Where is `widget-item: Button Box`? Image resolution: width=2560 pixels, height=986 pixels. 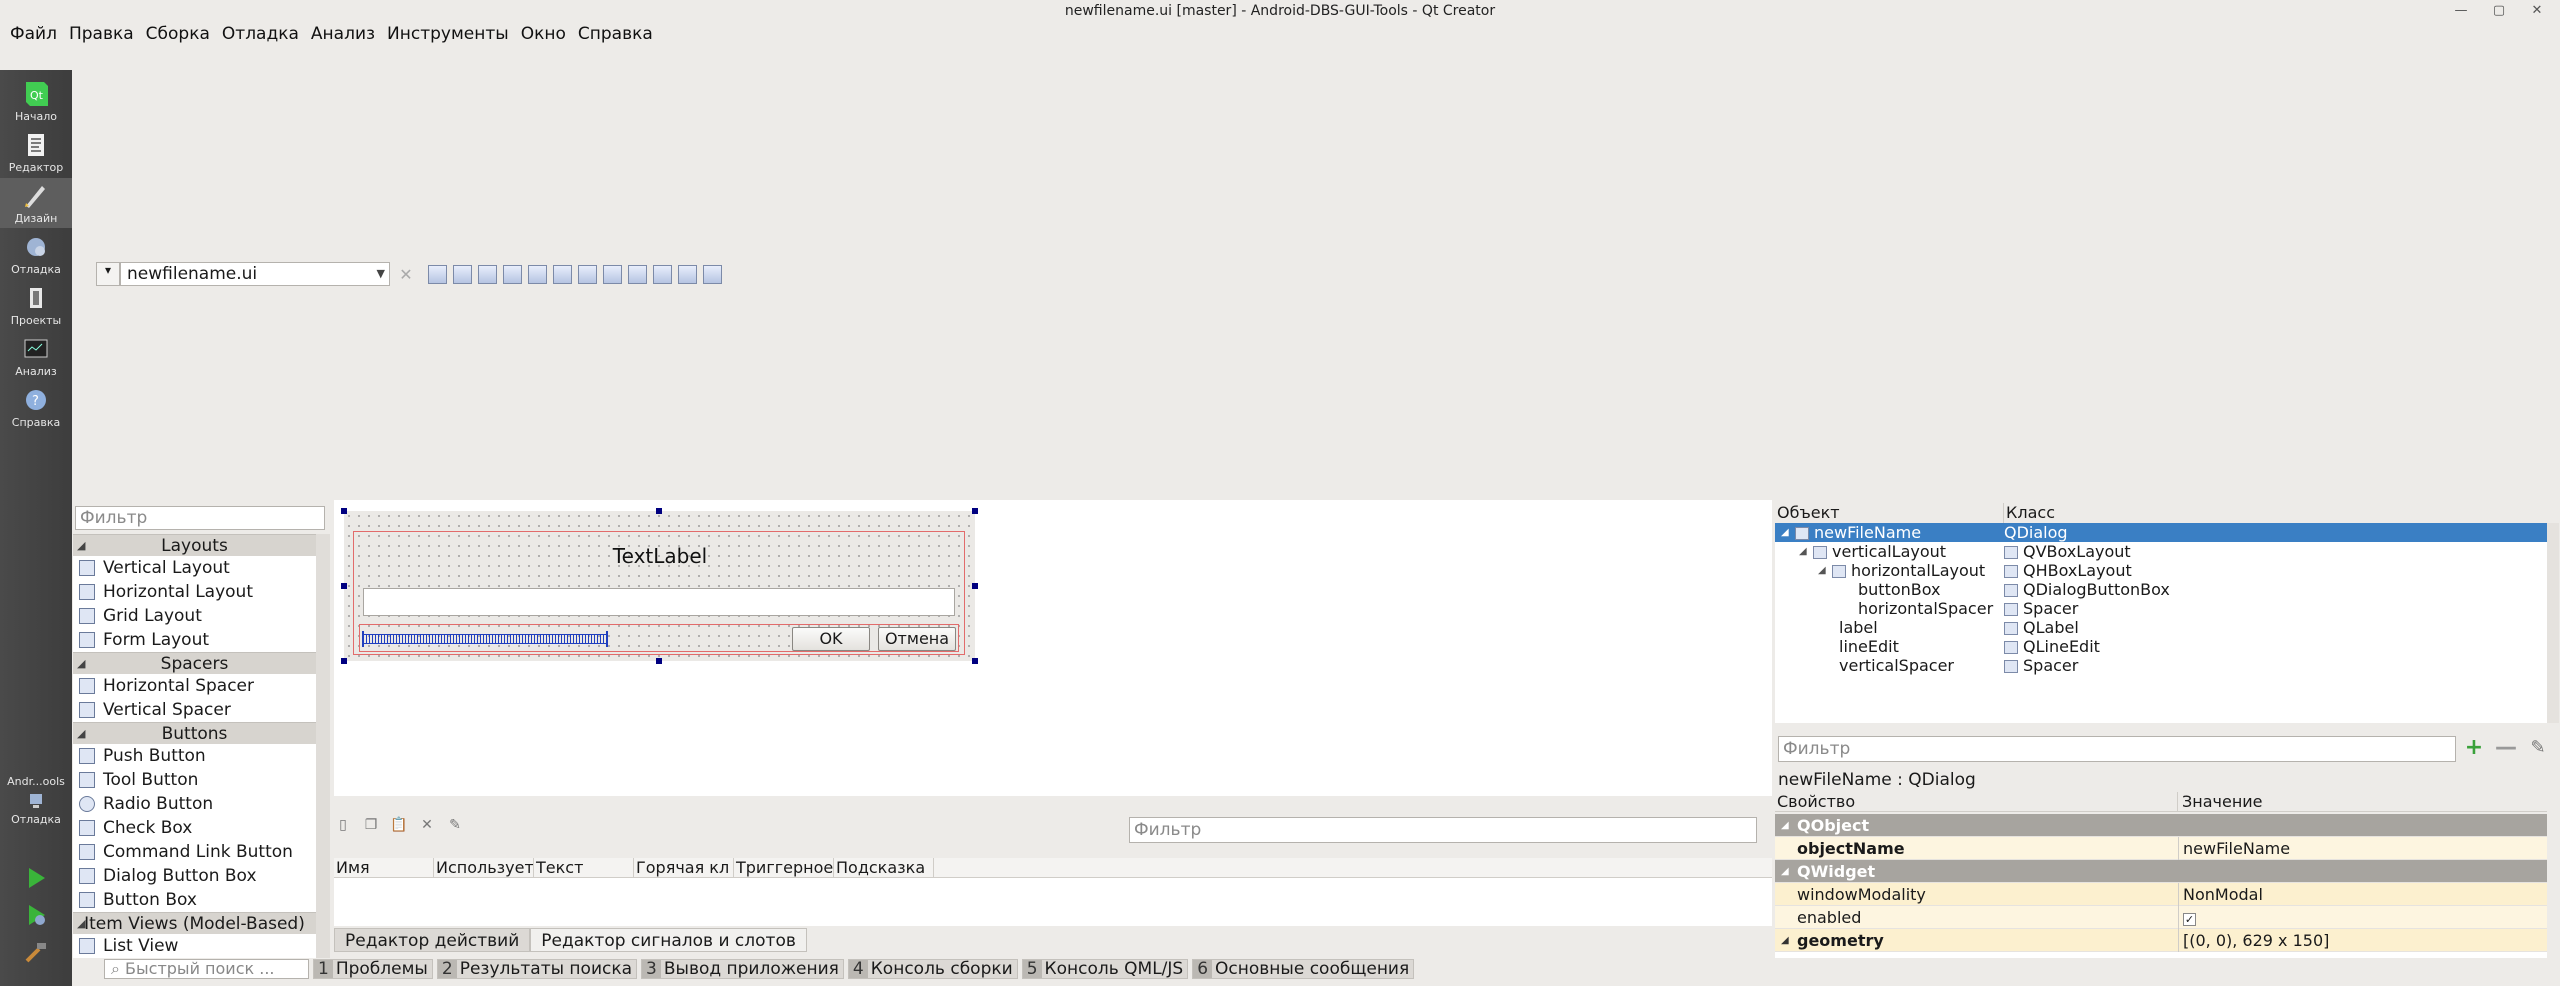 widget-item: Button Box is located at coordinates (194, 900).